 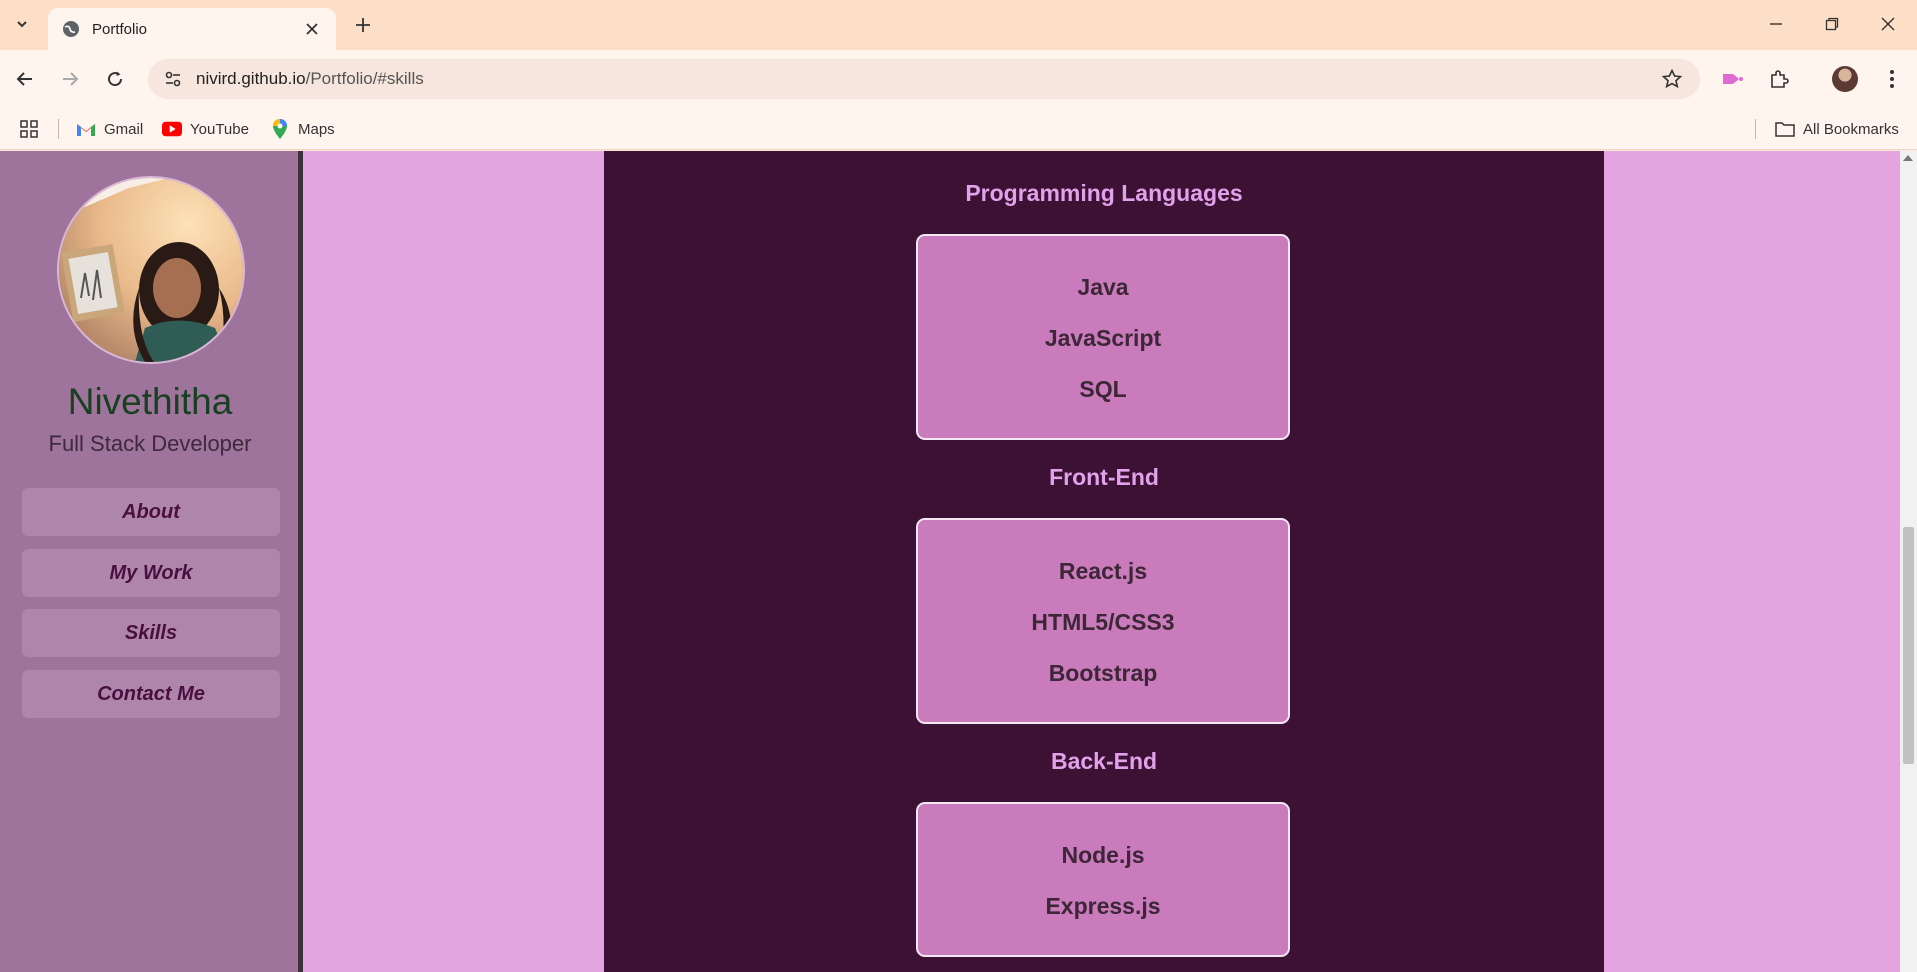 What do you see at coordinates (1104, 193) in the screenshot?
I see `section-title-programming-languages: Programming Languages` at bounding box center [1104, 193].